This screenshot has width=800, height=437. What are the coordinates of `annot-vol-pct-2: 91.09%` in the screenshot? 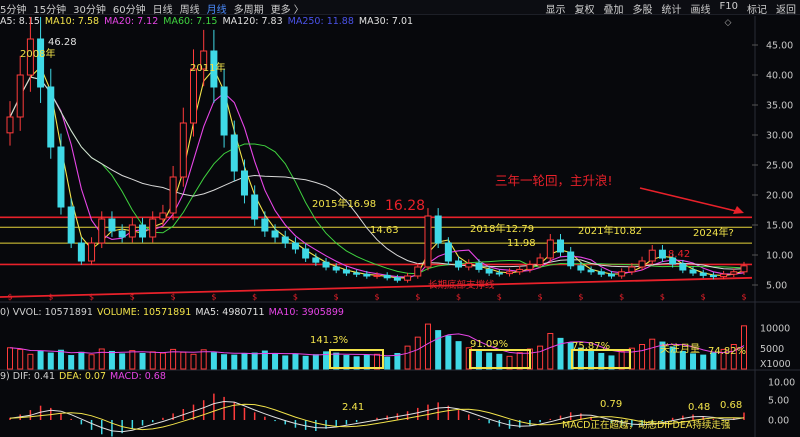 It's located at (489, 344).